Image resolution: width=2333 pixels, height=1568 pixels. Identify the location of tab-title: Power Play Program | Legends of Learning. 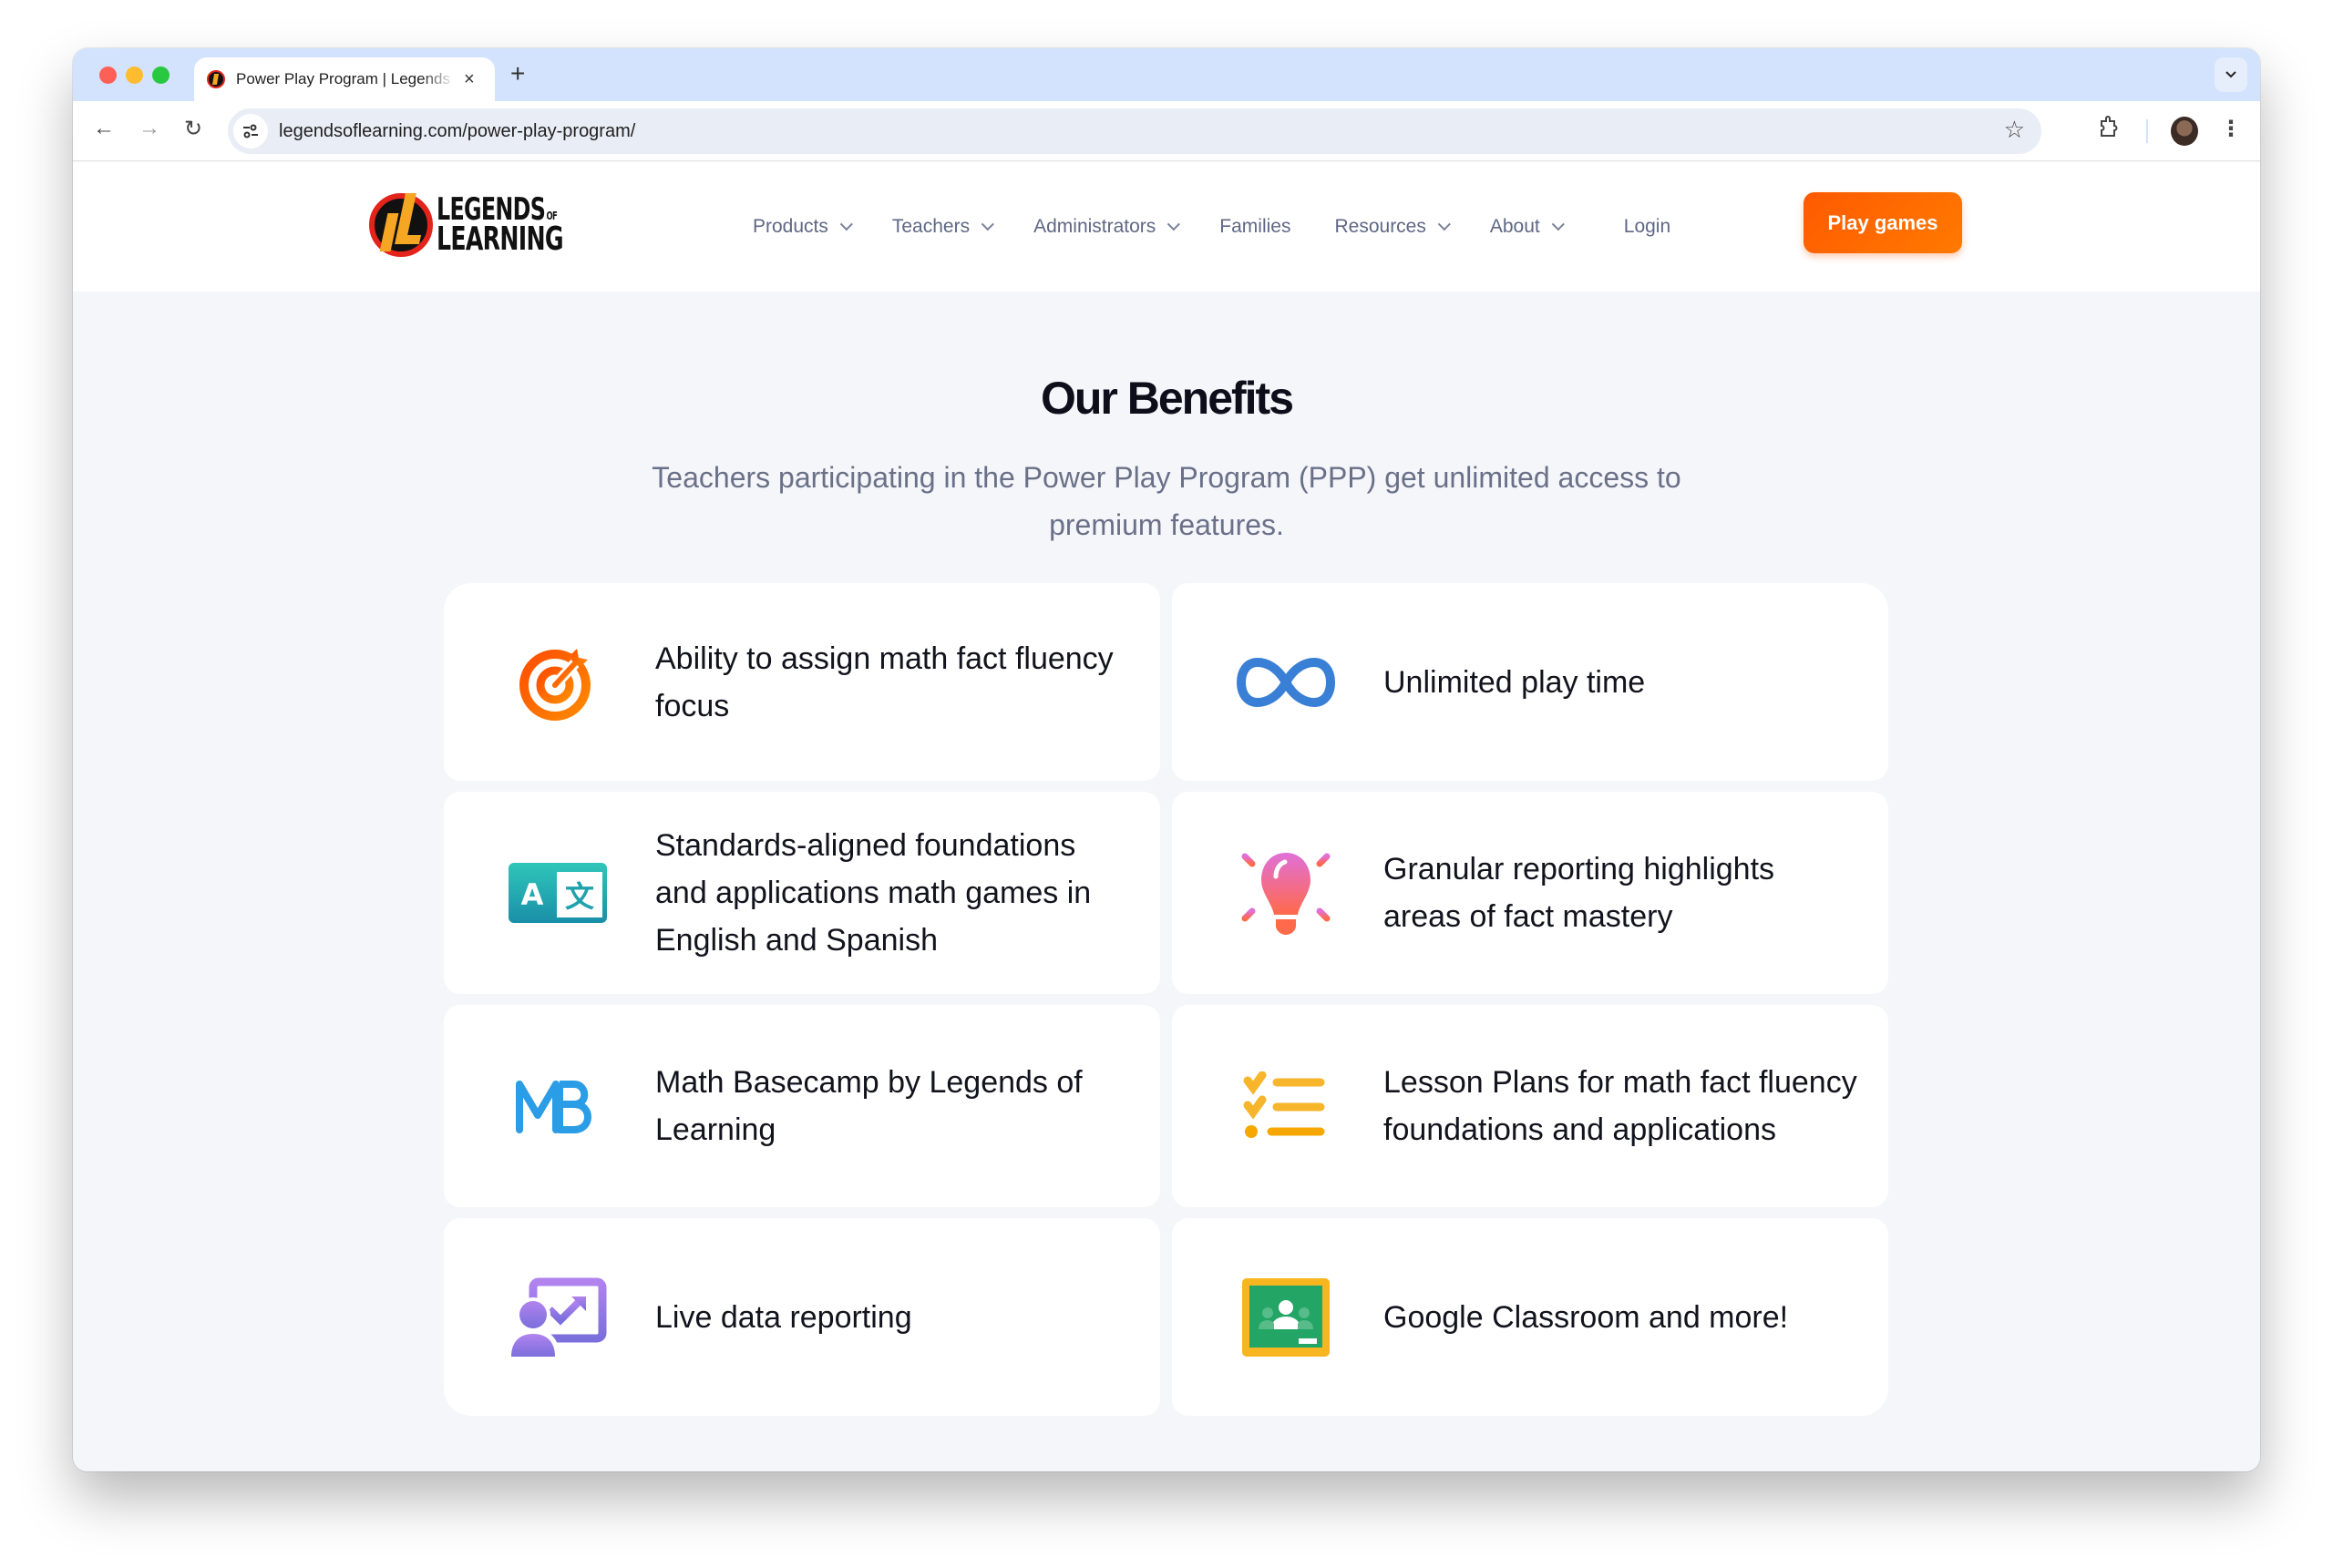
(346, 78).